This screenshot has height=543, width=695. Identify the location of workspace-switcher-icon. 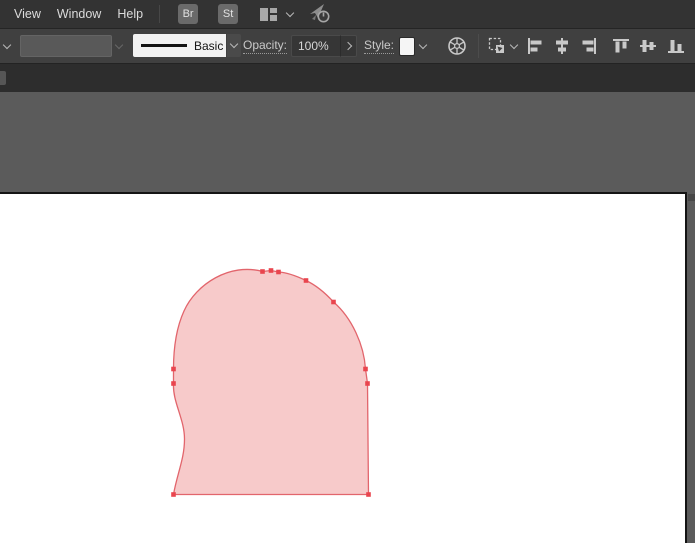
(269, 14).